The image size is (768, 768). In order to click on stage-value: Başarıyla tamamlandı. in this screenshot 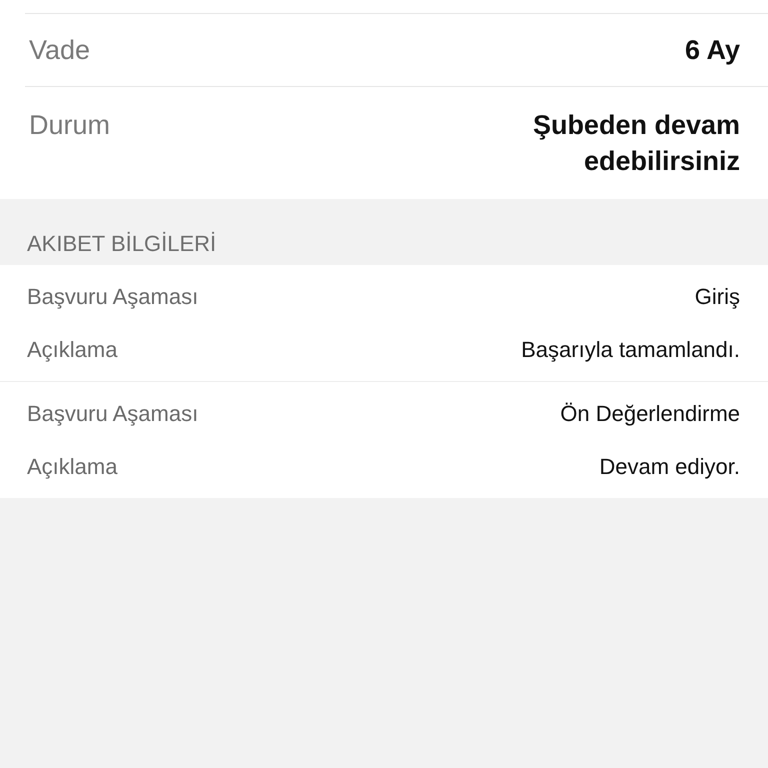, I will do `click(630, 349)`.